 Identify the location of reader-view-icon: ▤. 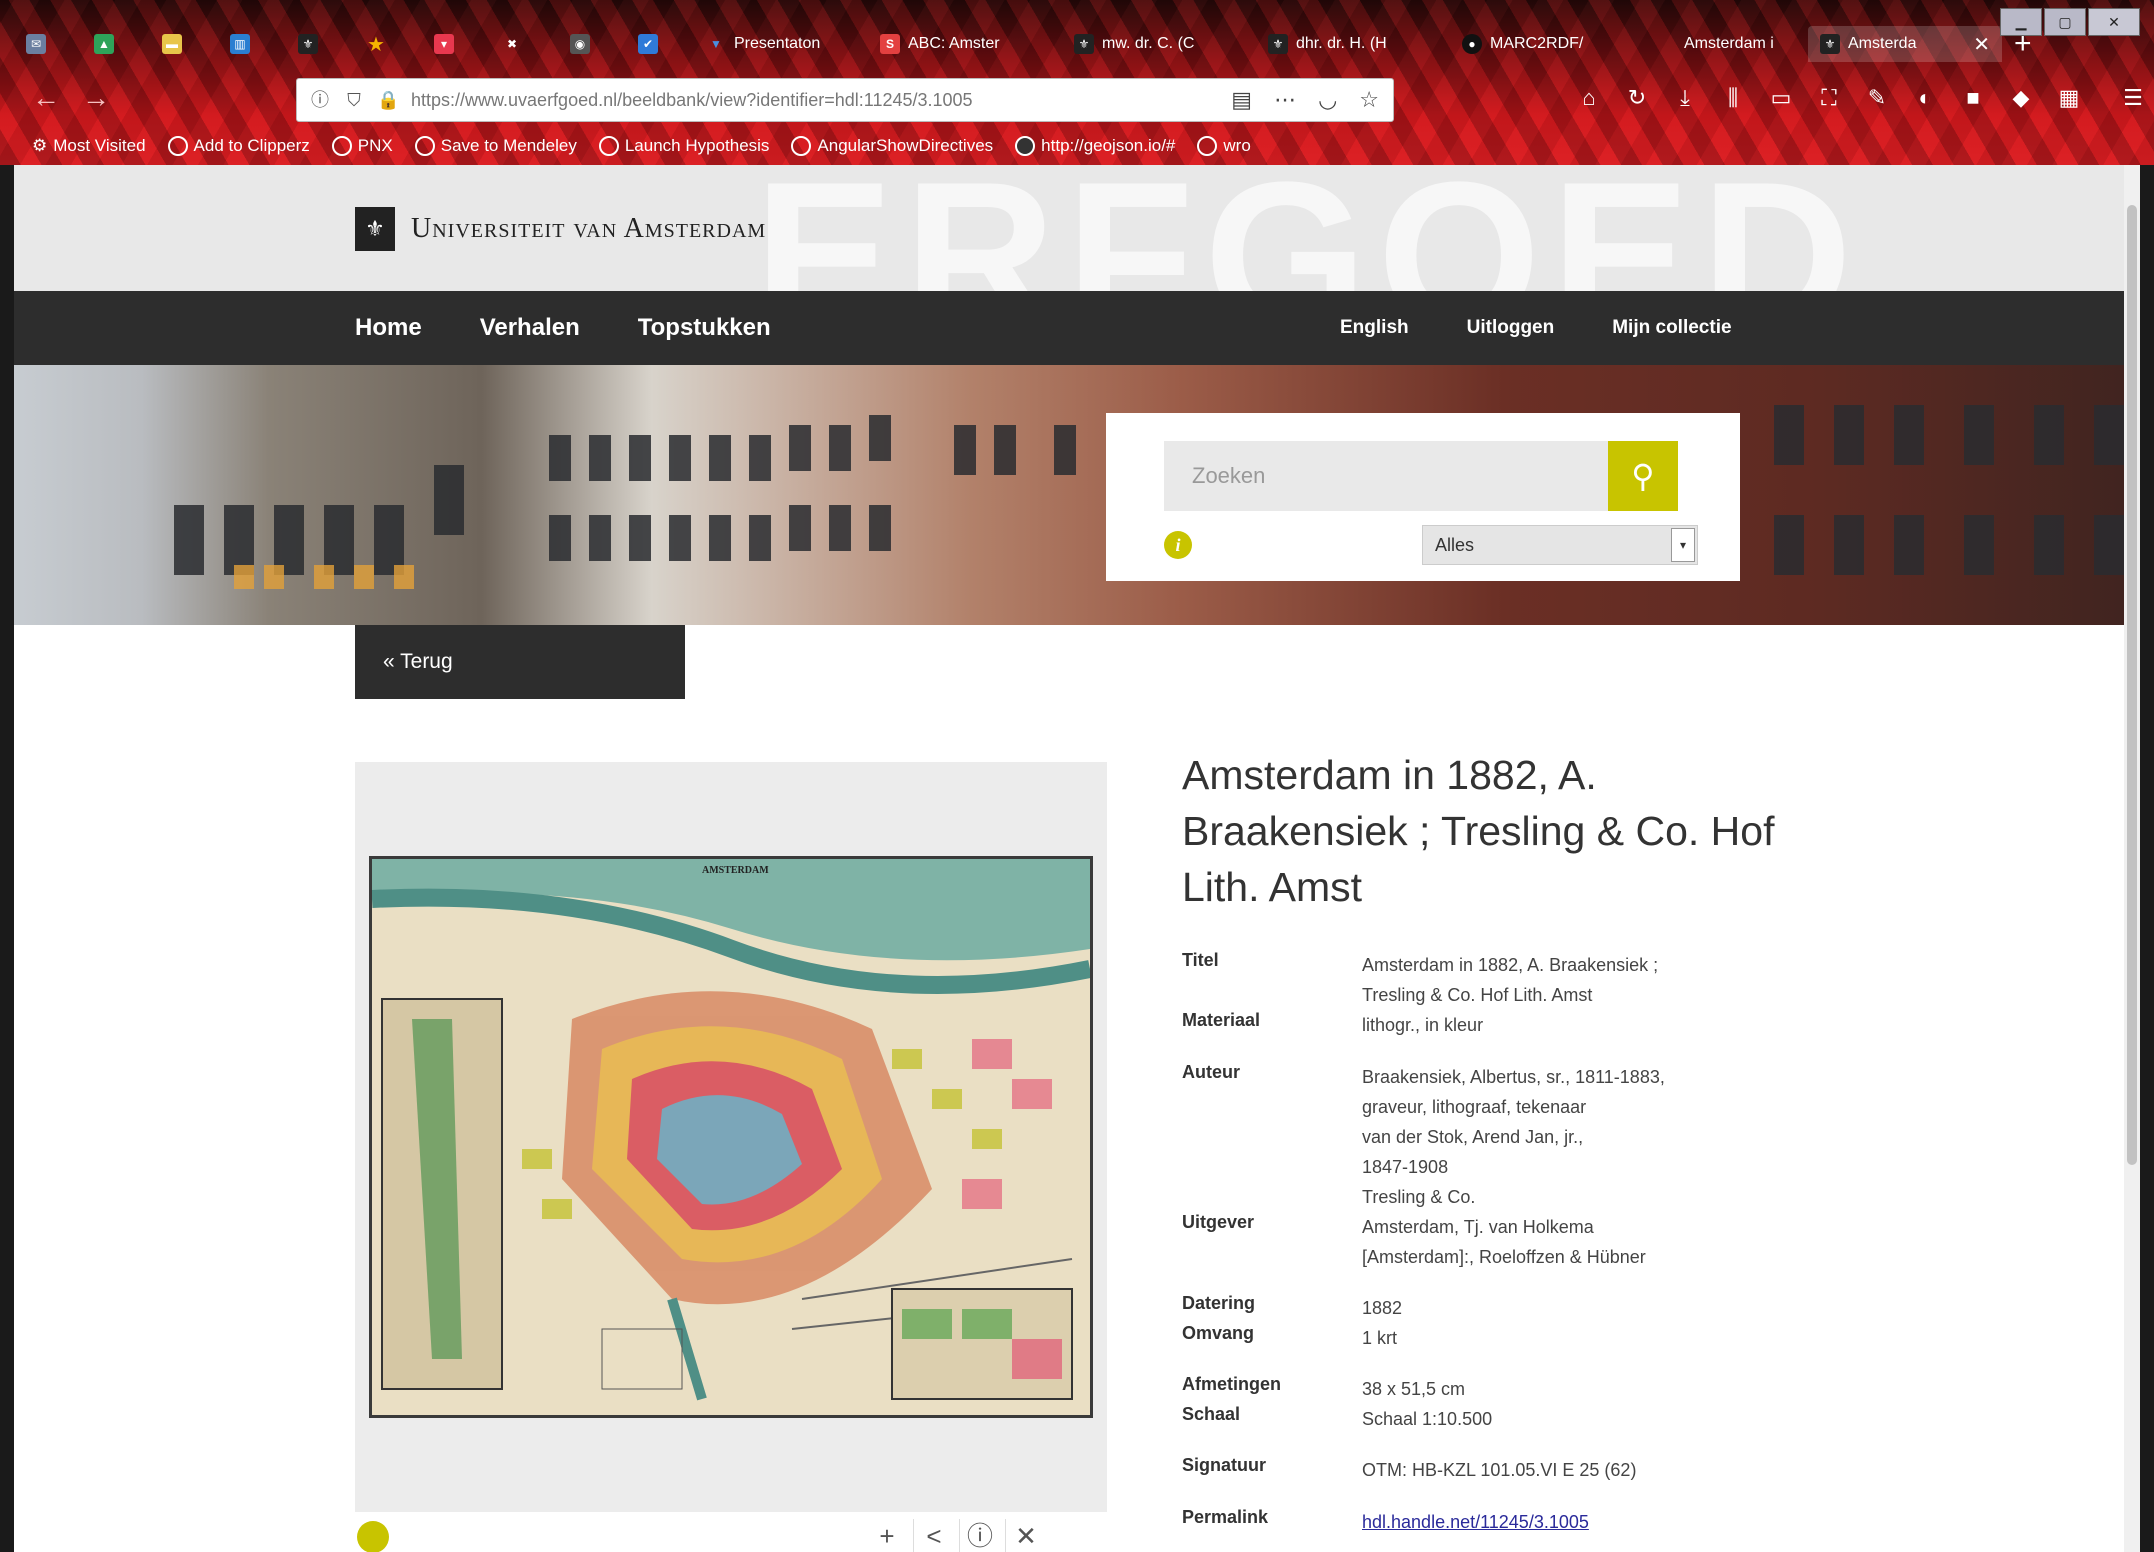
(1241, 100).